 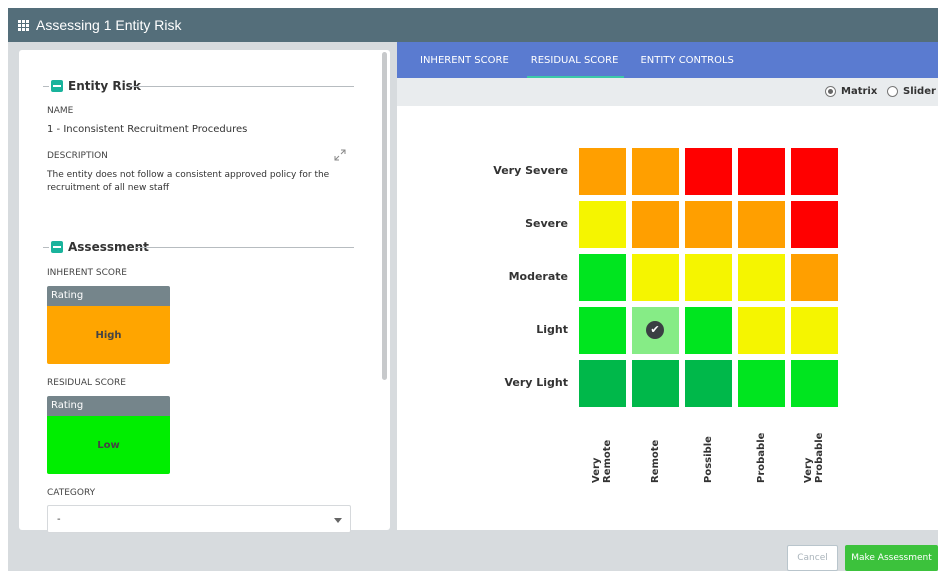 What do you see at coordinates (71, 493) in the screenshot?
I see `category-label: CATEGORY` at bounding box center [71, 493].